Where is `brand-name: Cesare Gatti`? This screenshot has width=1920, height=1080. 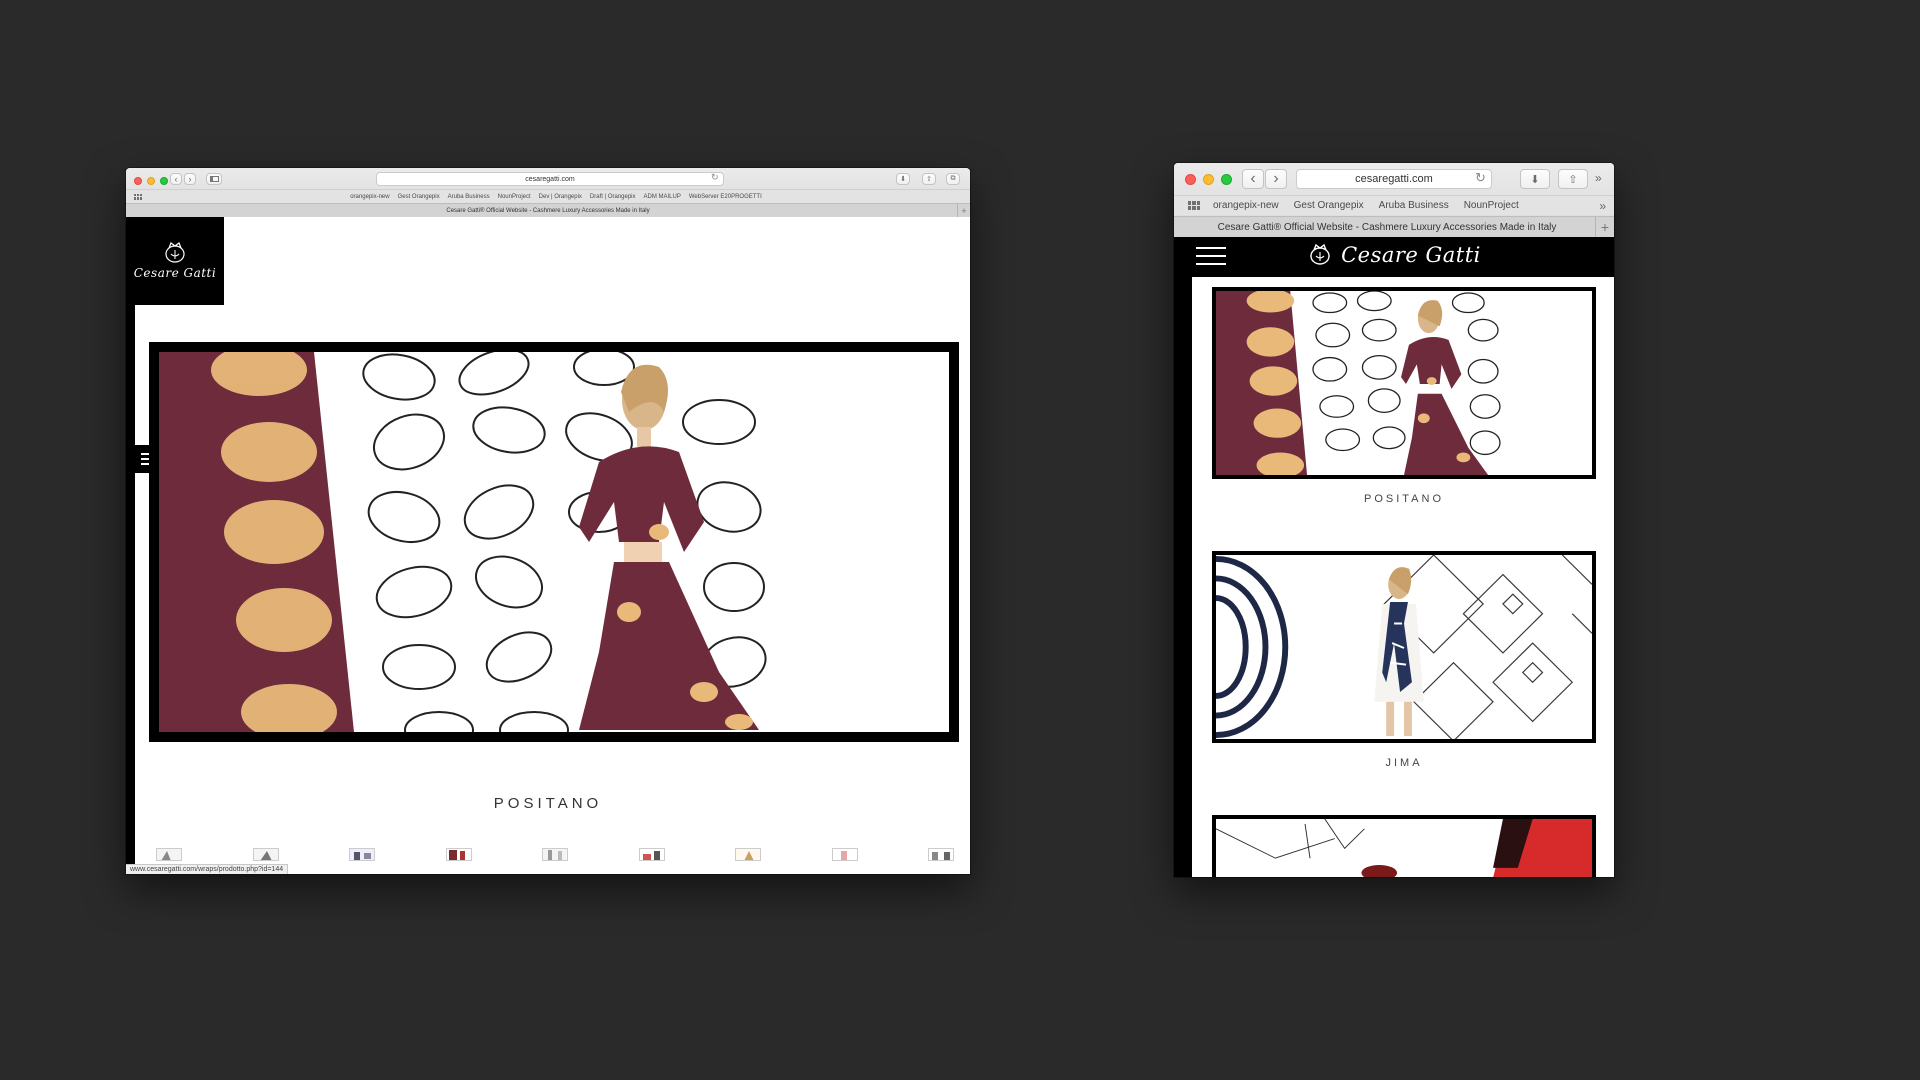 brand-name: Cesare Gatti is located at coordinates (1411, 255).